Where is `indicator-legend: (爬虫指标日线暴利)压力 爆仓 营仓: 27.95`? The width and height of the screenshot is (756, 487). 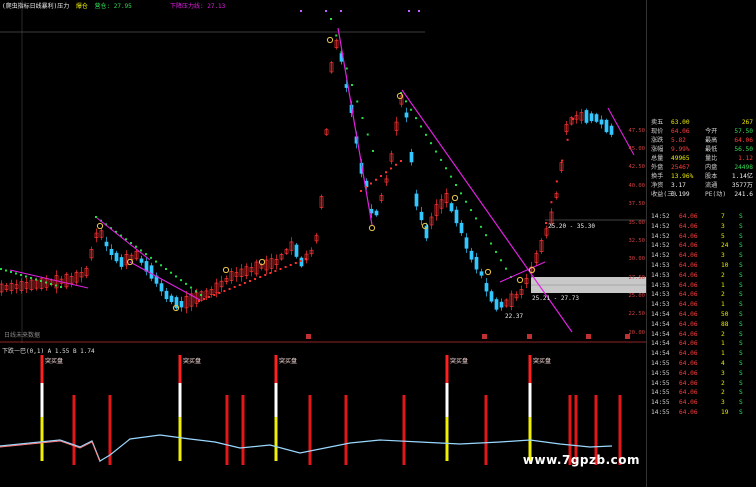
indicator-legend: (爬虫指标日线暴利)压力 爆仓 营仓: 27.95 is located at coordinates (68, 5).